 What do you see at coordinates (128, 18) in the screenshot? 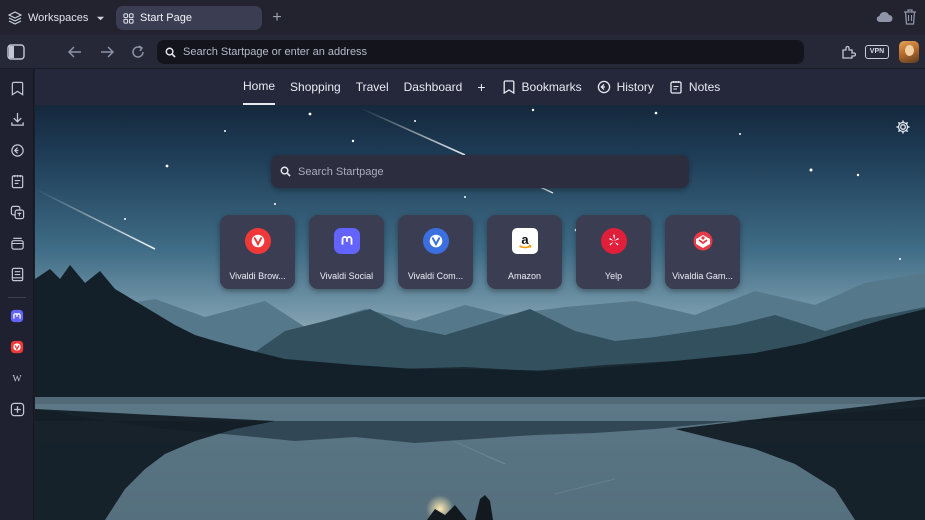
I see `startpage-grid-icon` at bounding box center [128, 18].